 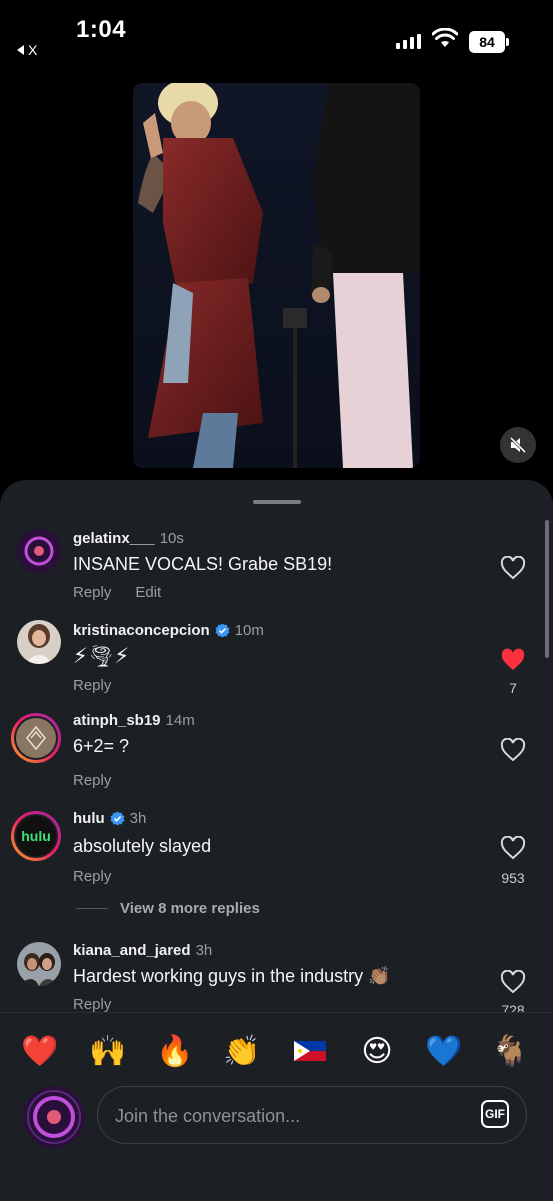 I want to click on status-bar: 1:04 X 84, so click(x=276, y=35).